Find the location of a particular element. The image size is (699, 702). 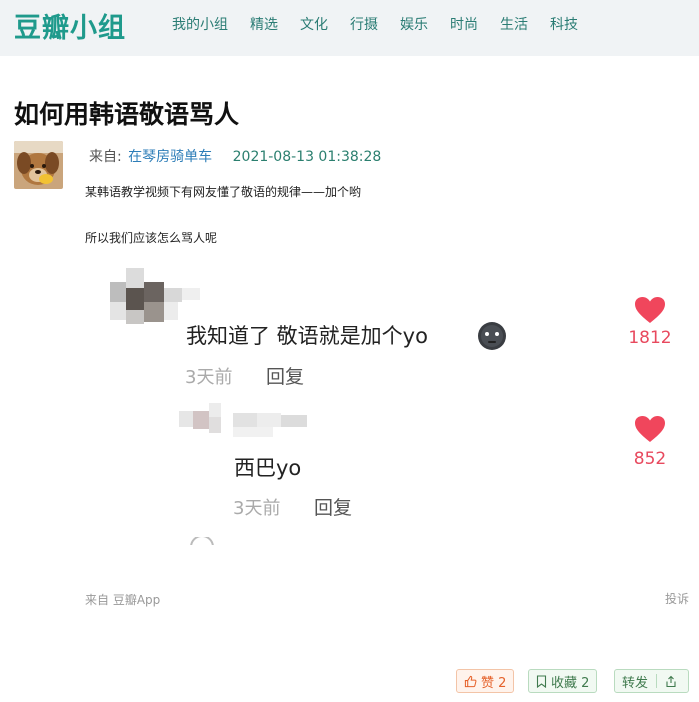

comment-text: 西巴yo is located at coordinates (268, 468).